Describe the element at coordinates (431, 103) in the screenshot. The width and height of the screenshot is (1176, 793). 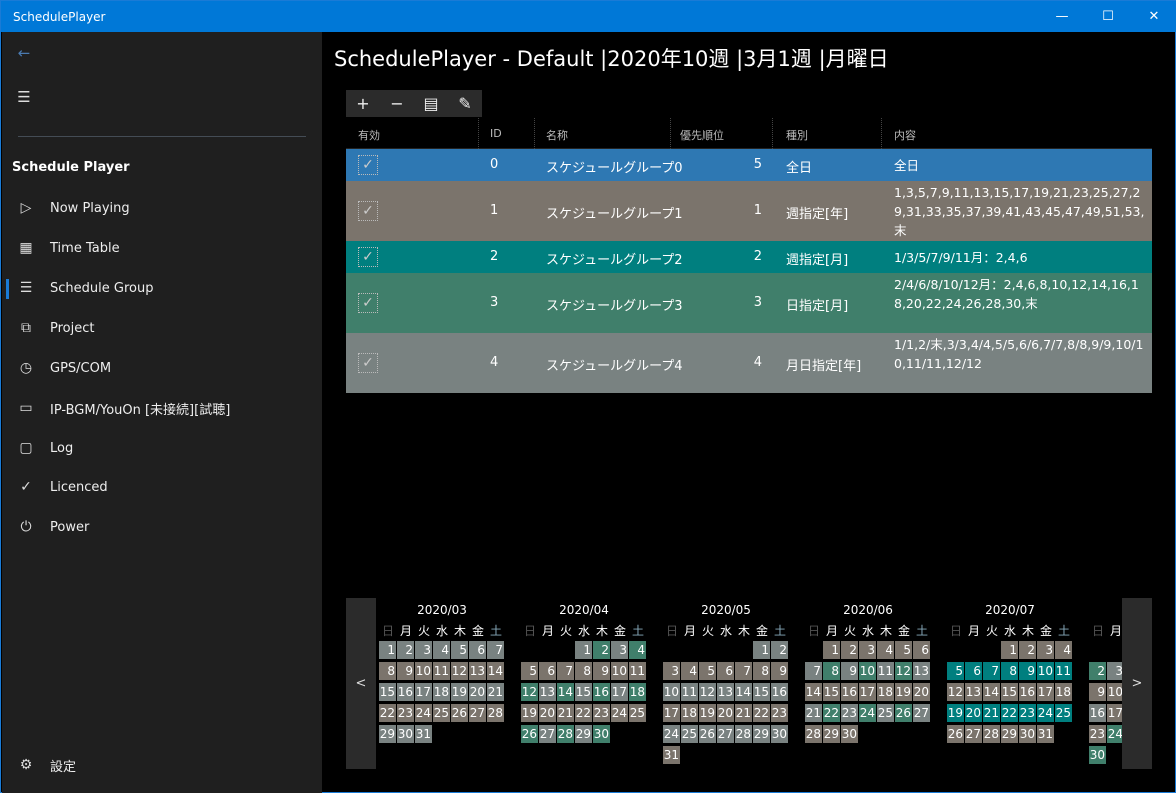
I see `copy-button: ▤` at that location.